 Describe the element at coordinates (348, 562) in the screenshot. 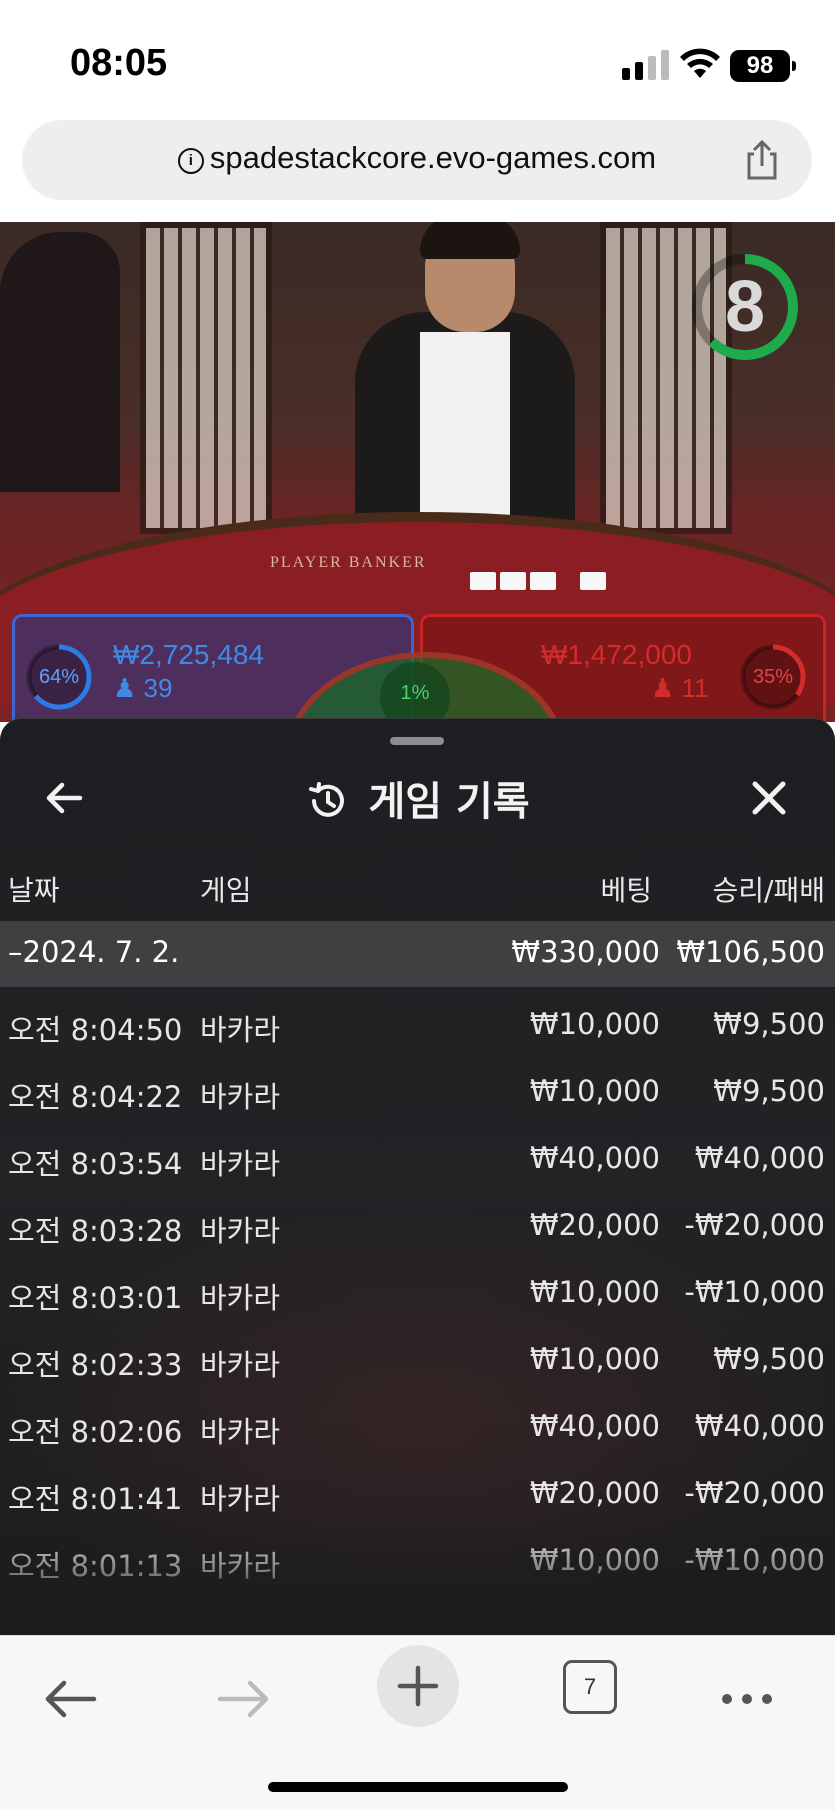

I see `table-label: PLAYER BANKER` at that location.